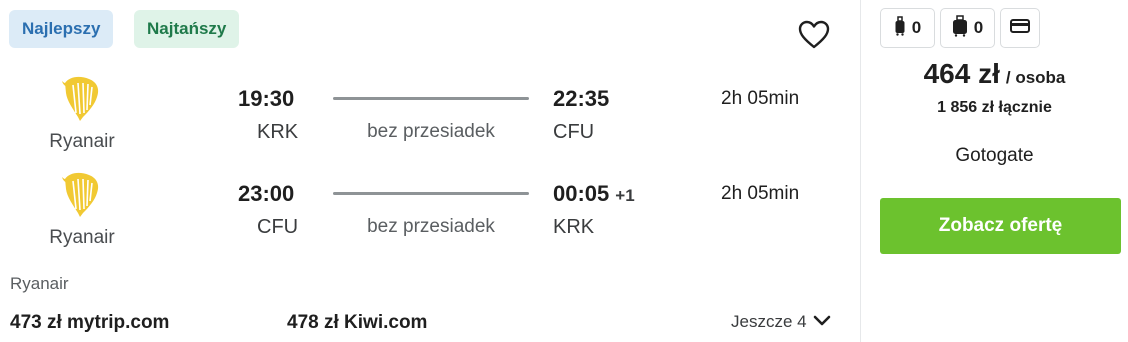  What do you see at coordinates (994, 107) in the screenshot?
I see `total-price: 1 856 zł łącznie` at bounding box center [994, 107].